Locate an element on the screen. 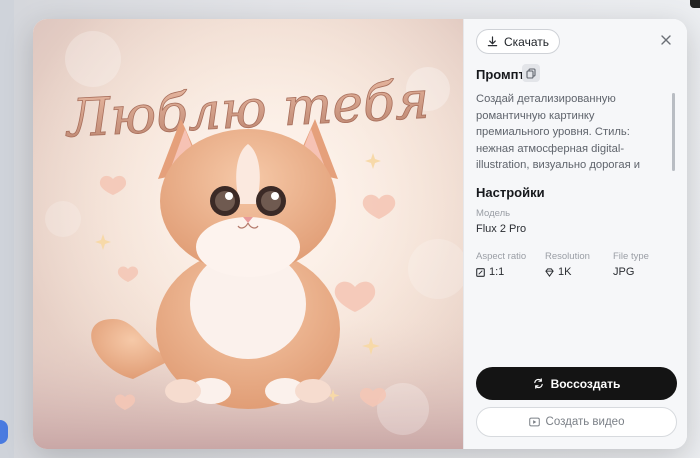 The image size is (700, 458). aspect-ratio-text: 1:1 is located at coordinates (497, 272).